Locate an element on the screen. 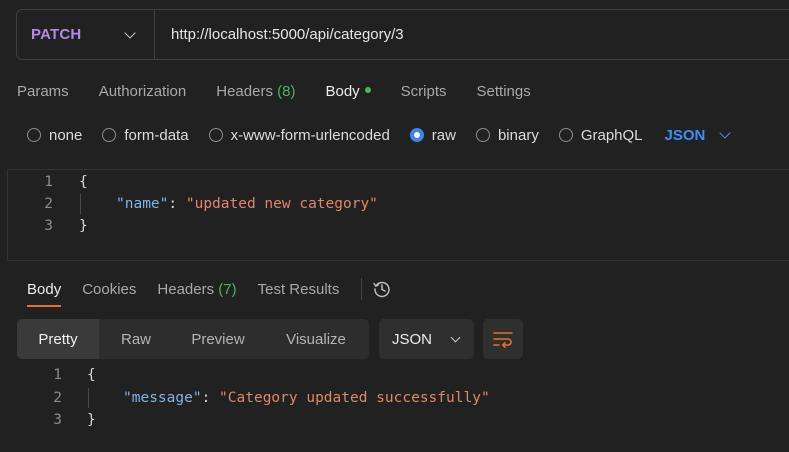 This screenshot has height=452, width=789. tab-response-headers: Headers (7) is located at coordinates (196, 289).